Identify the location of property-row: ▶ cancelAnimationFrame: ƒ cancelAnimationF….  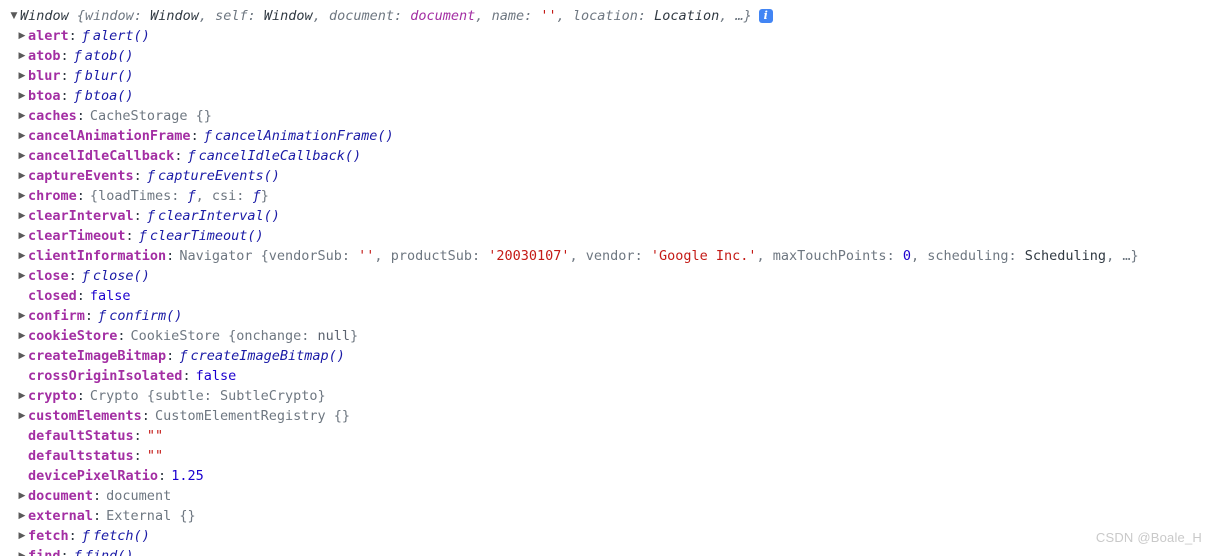
(605, 136).